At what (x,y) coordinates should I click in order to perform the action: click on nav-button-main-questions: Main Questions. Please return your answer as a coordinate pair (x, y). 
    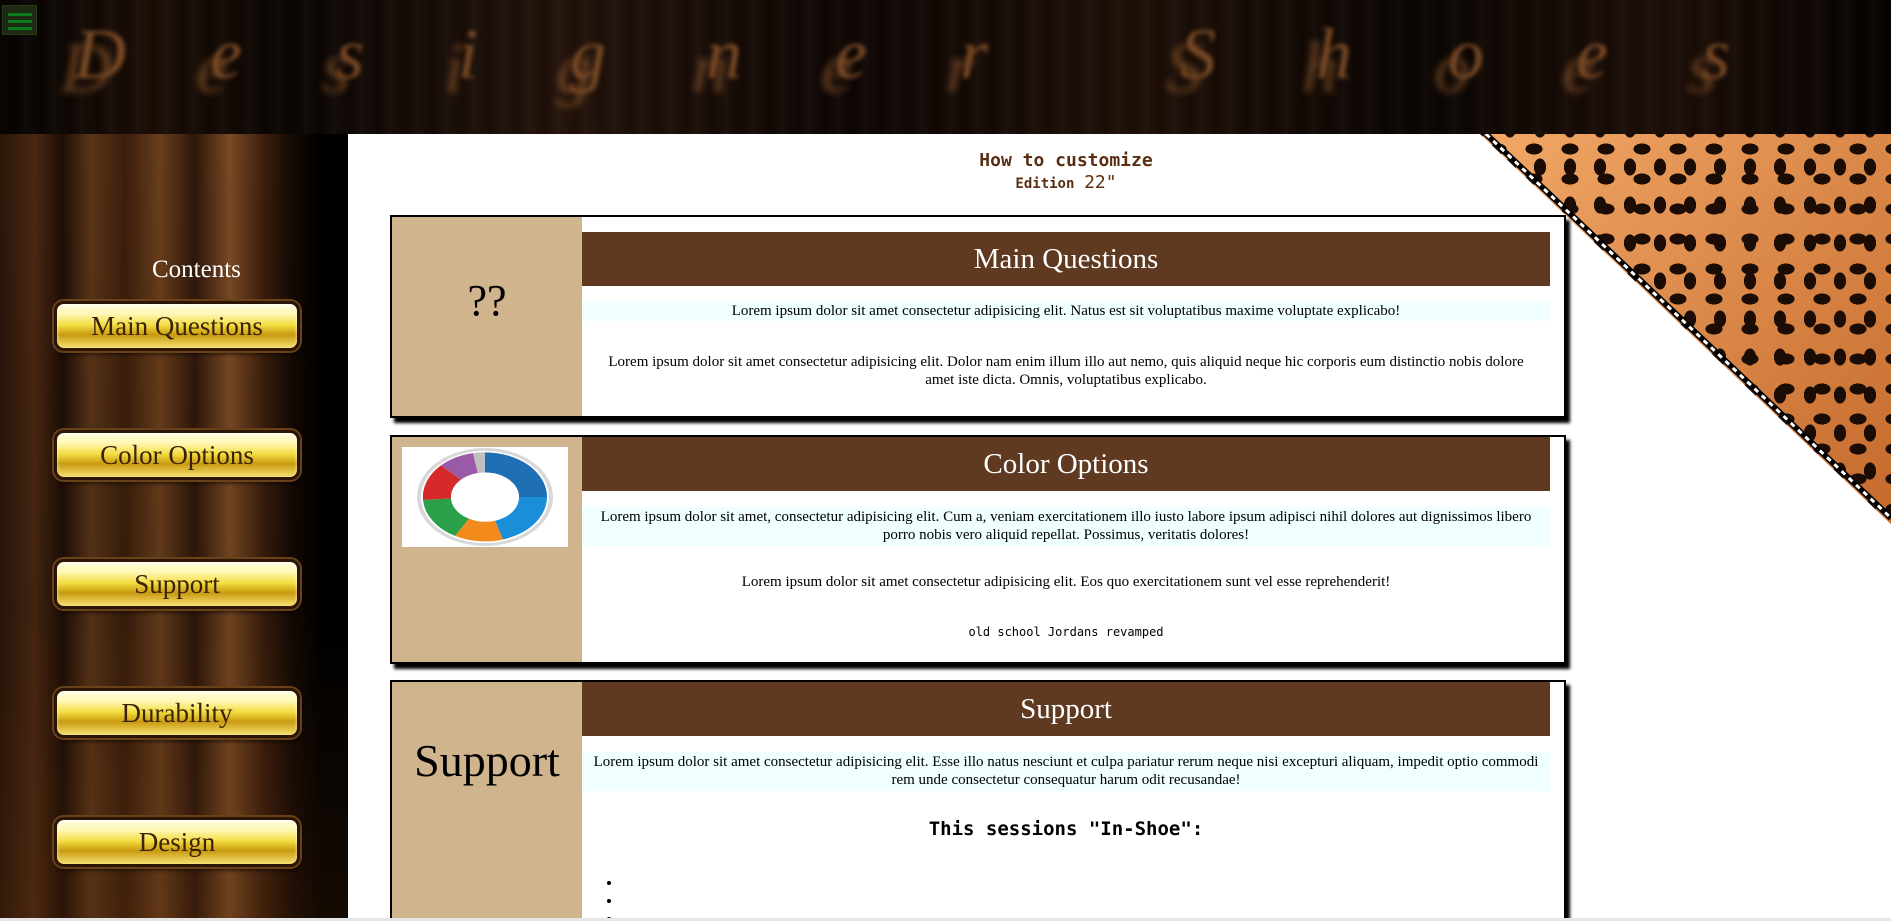
    Looking at the image, I should click on (177, 326).